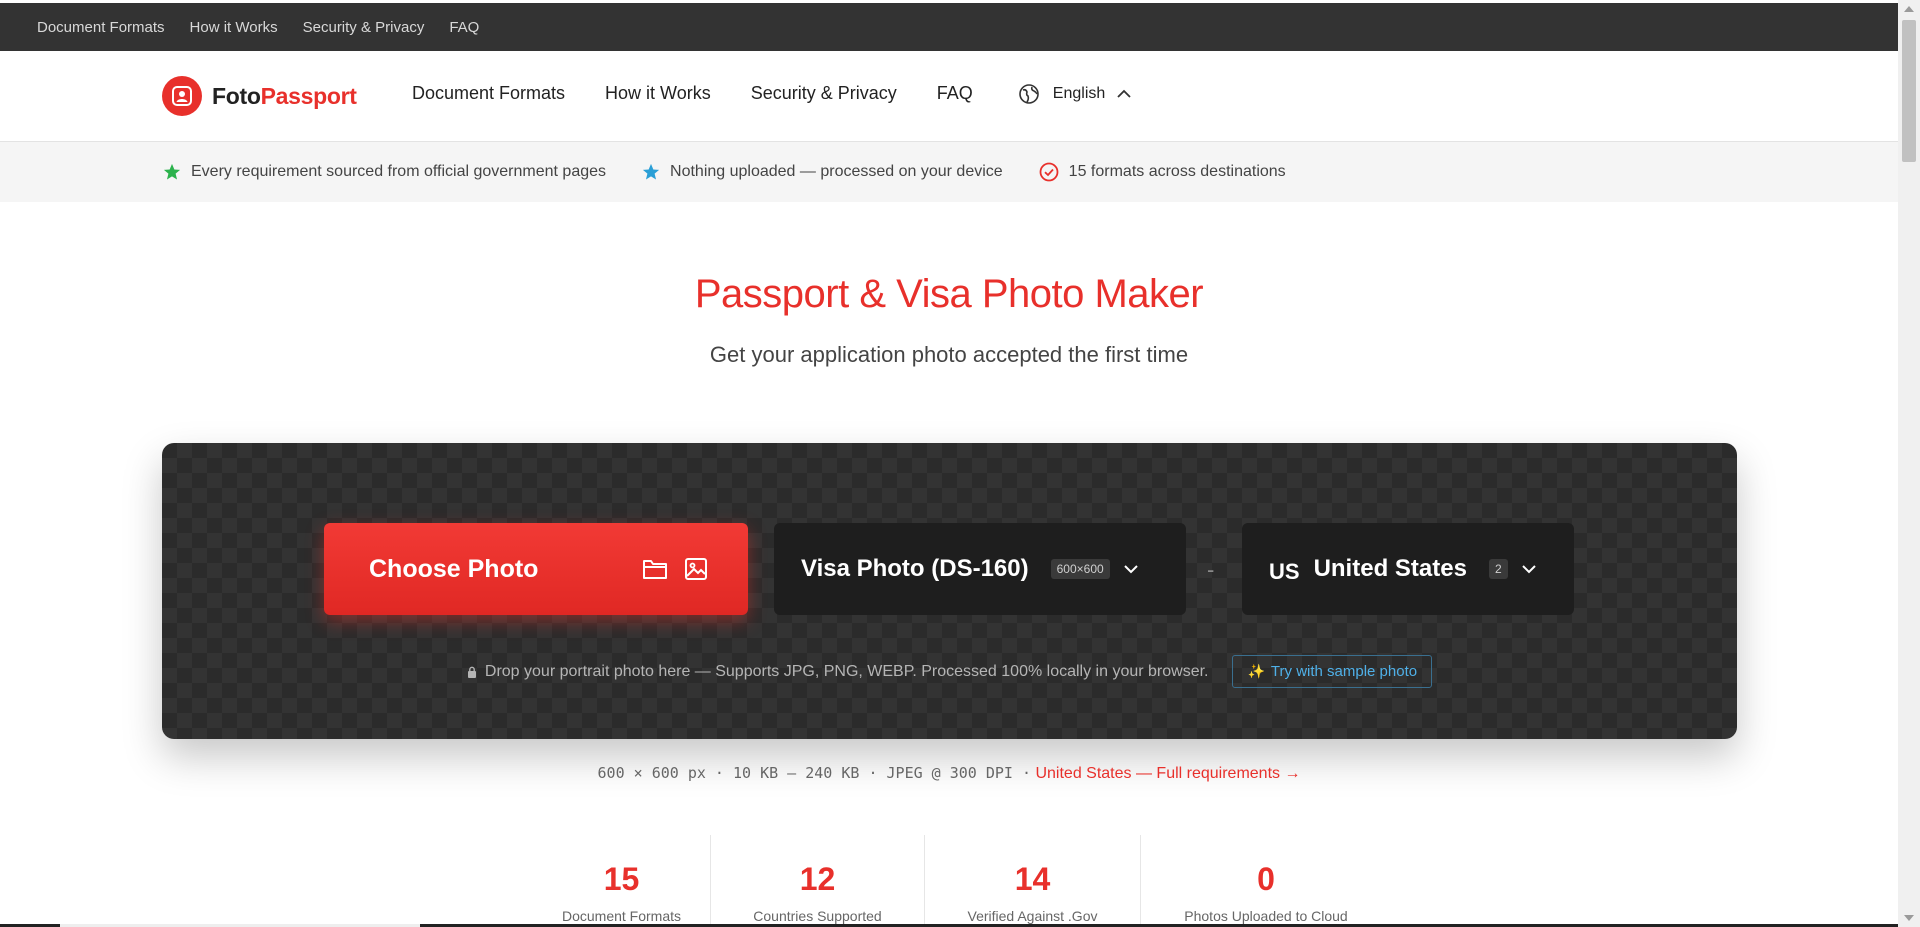  What do you see at coordinates (655, 569) in the screenshot?
I see `folder-icon` at bounding box center [655, 569].